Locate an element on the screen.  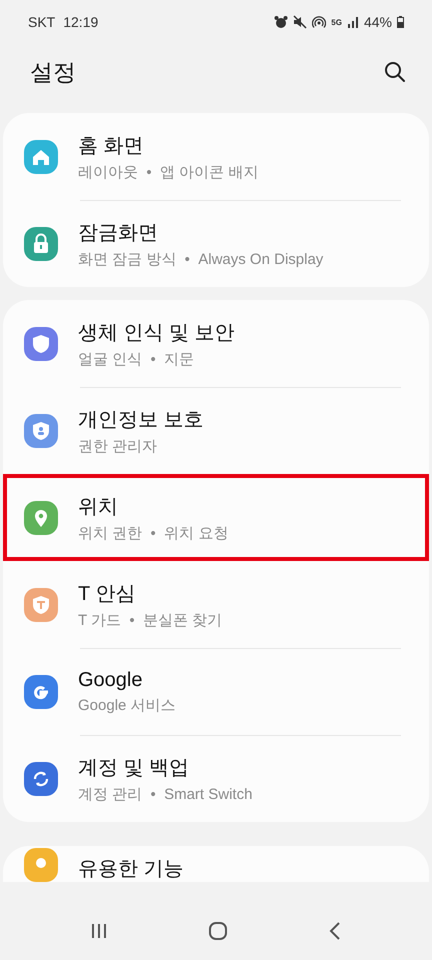
mute-icon is located at coordinates (300, 22).